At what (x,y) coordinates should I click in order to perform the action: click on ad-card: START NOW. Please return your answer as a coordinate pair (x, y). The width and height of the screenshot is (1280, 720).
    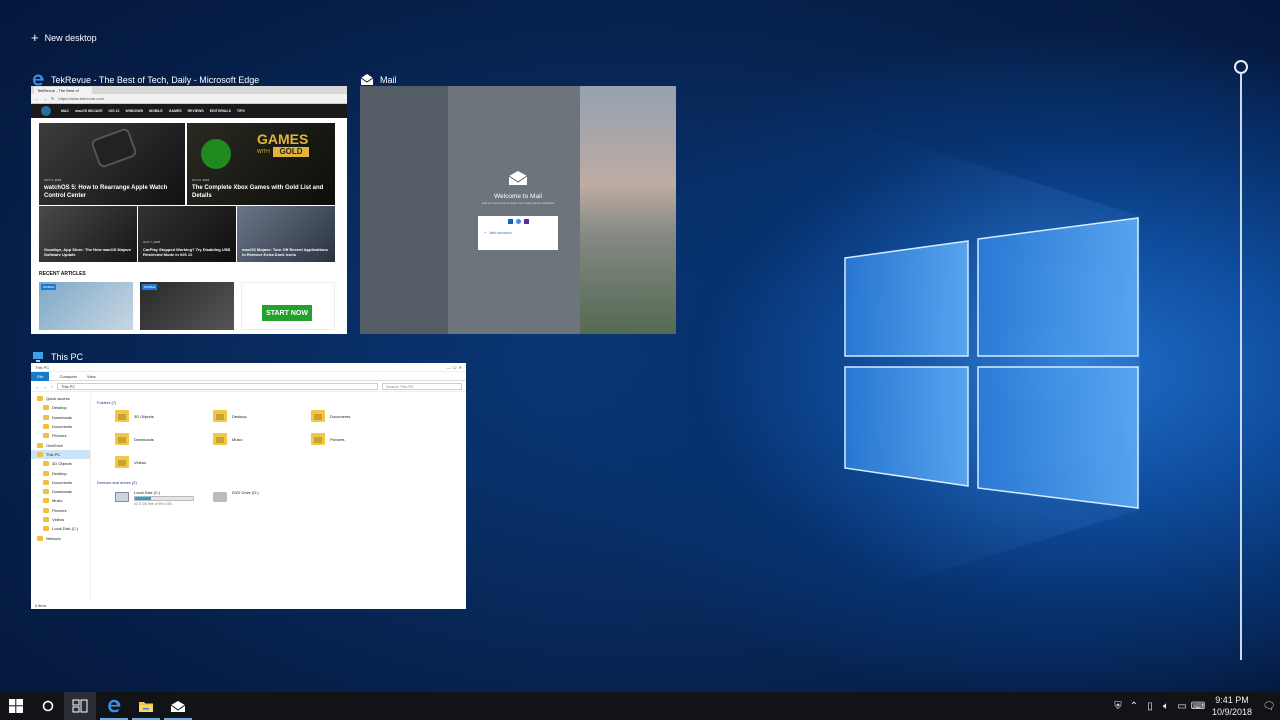
    Looking at the image, I should click on (288, 306).